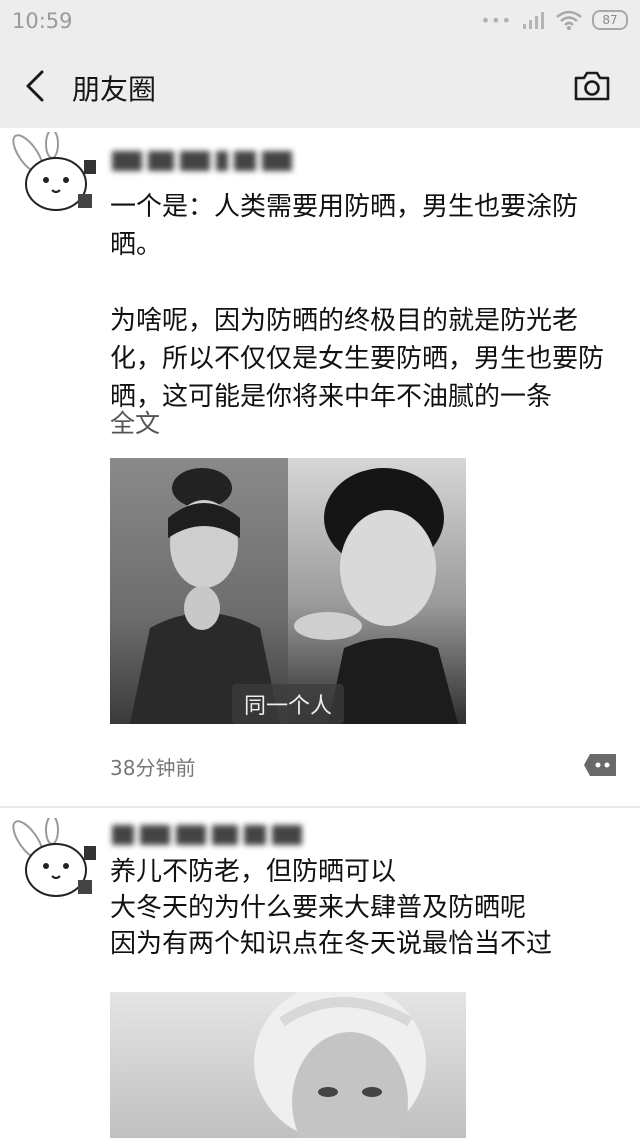  Describe the element at coordinates (114, 89) in the screenshot. I see `page-title: 朋友圈` at that location.